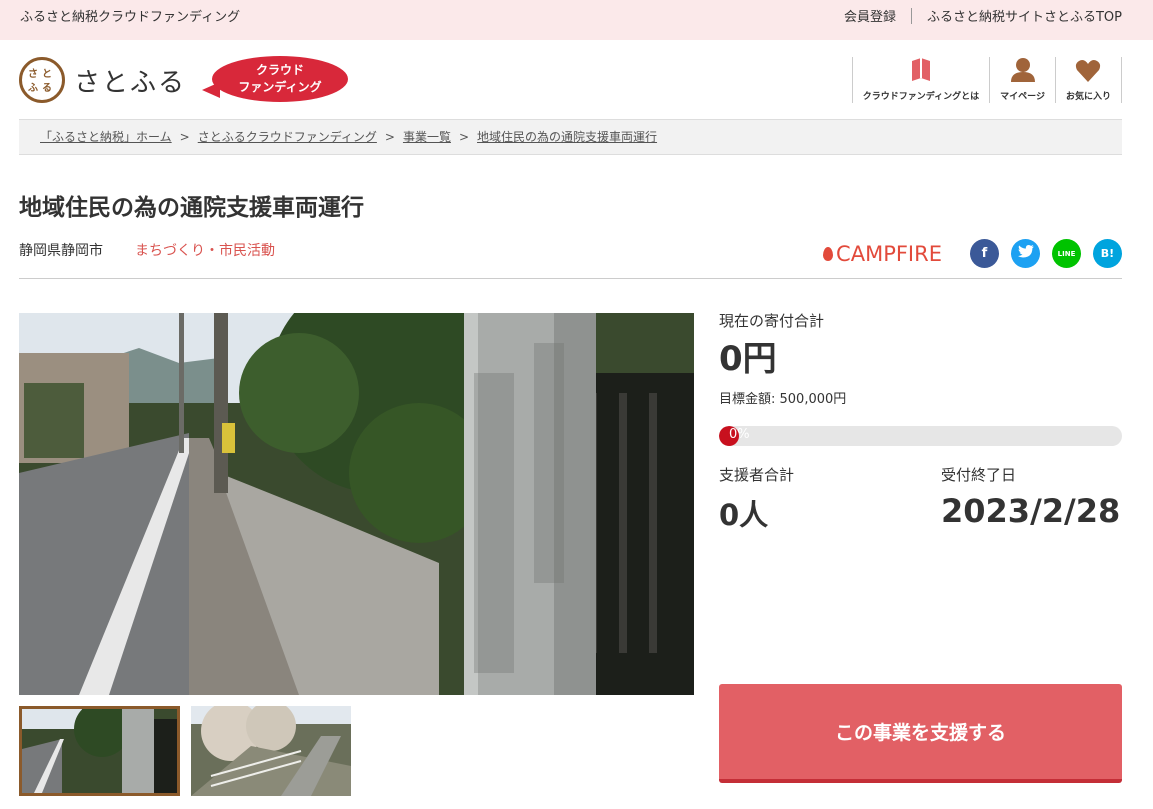 The width and height of the screenshot is (1153, 809). What do you see at coordinates (744, 515) in the screenshot?
I see `supporters-value: 0人` at bounding box center [744, 515].